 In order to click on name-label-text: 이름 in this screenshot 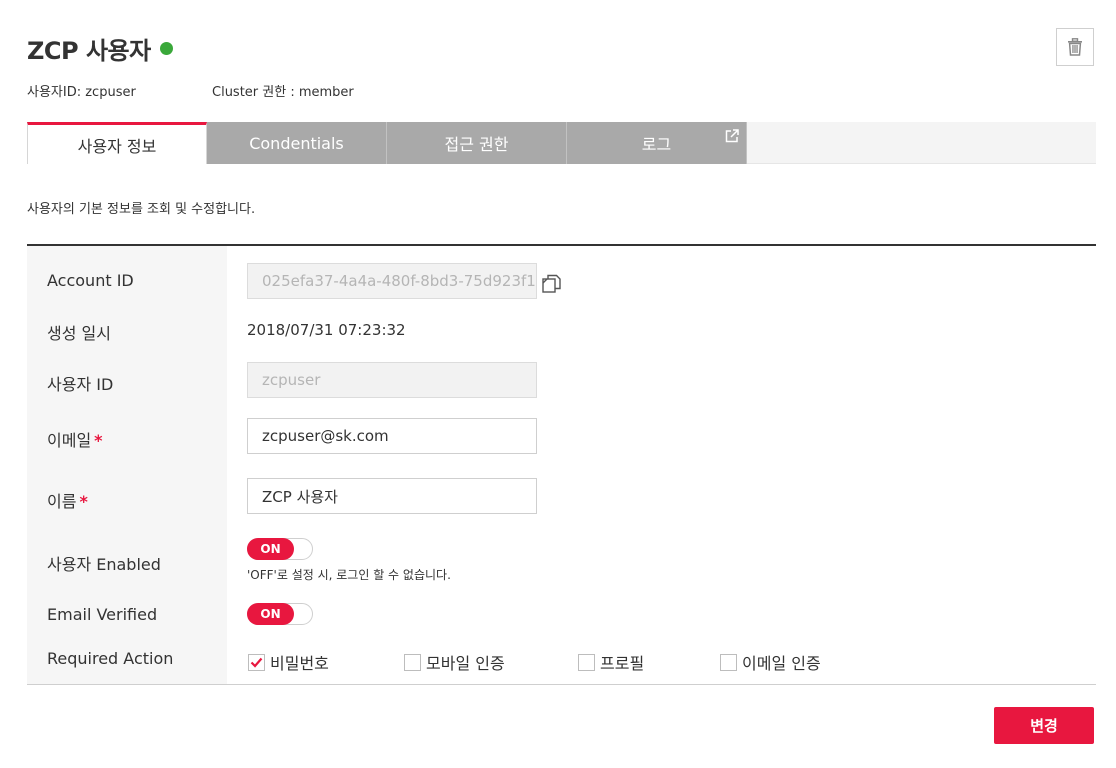, I will do `click(62, 501)`.